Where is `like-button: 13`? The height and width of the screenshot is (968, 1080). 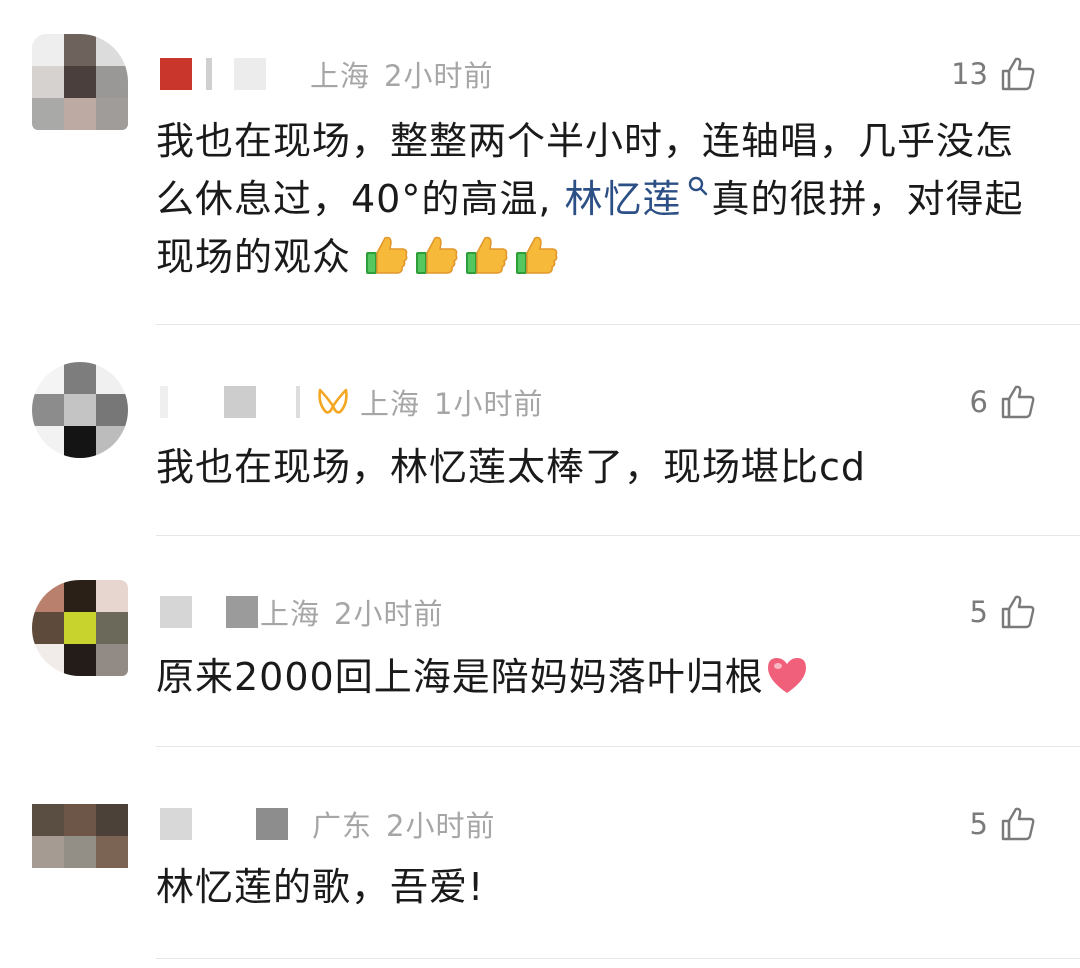
like-button: 13 is located at coordinates (993, 74).